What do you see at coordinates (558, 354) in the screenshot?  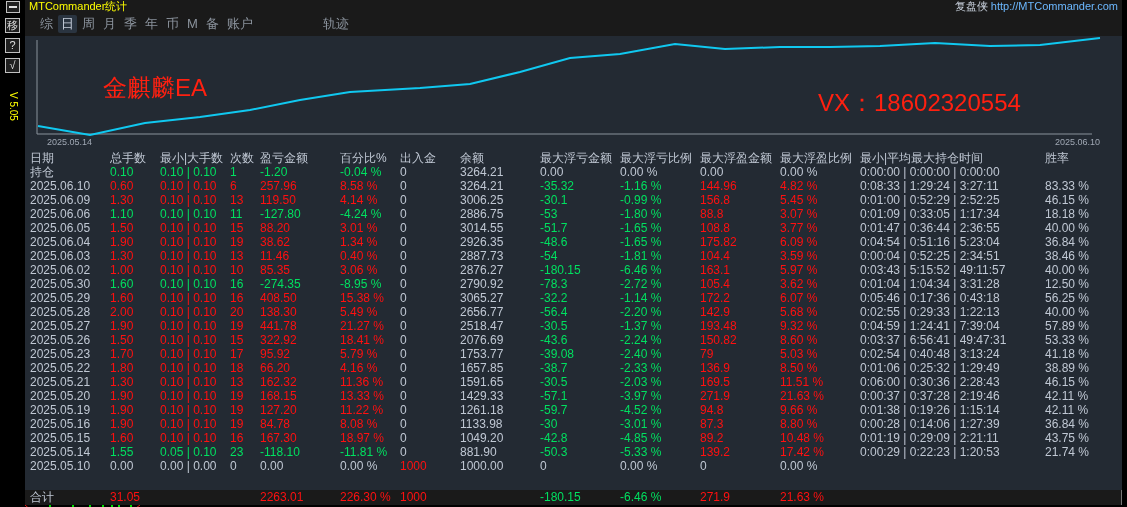 I see `table-cell-text: -39.08` at bounding box center [558, 354].